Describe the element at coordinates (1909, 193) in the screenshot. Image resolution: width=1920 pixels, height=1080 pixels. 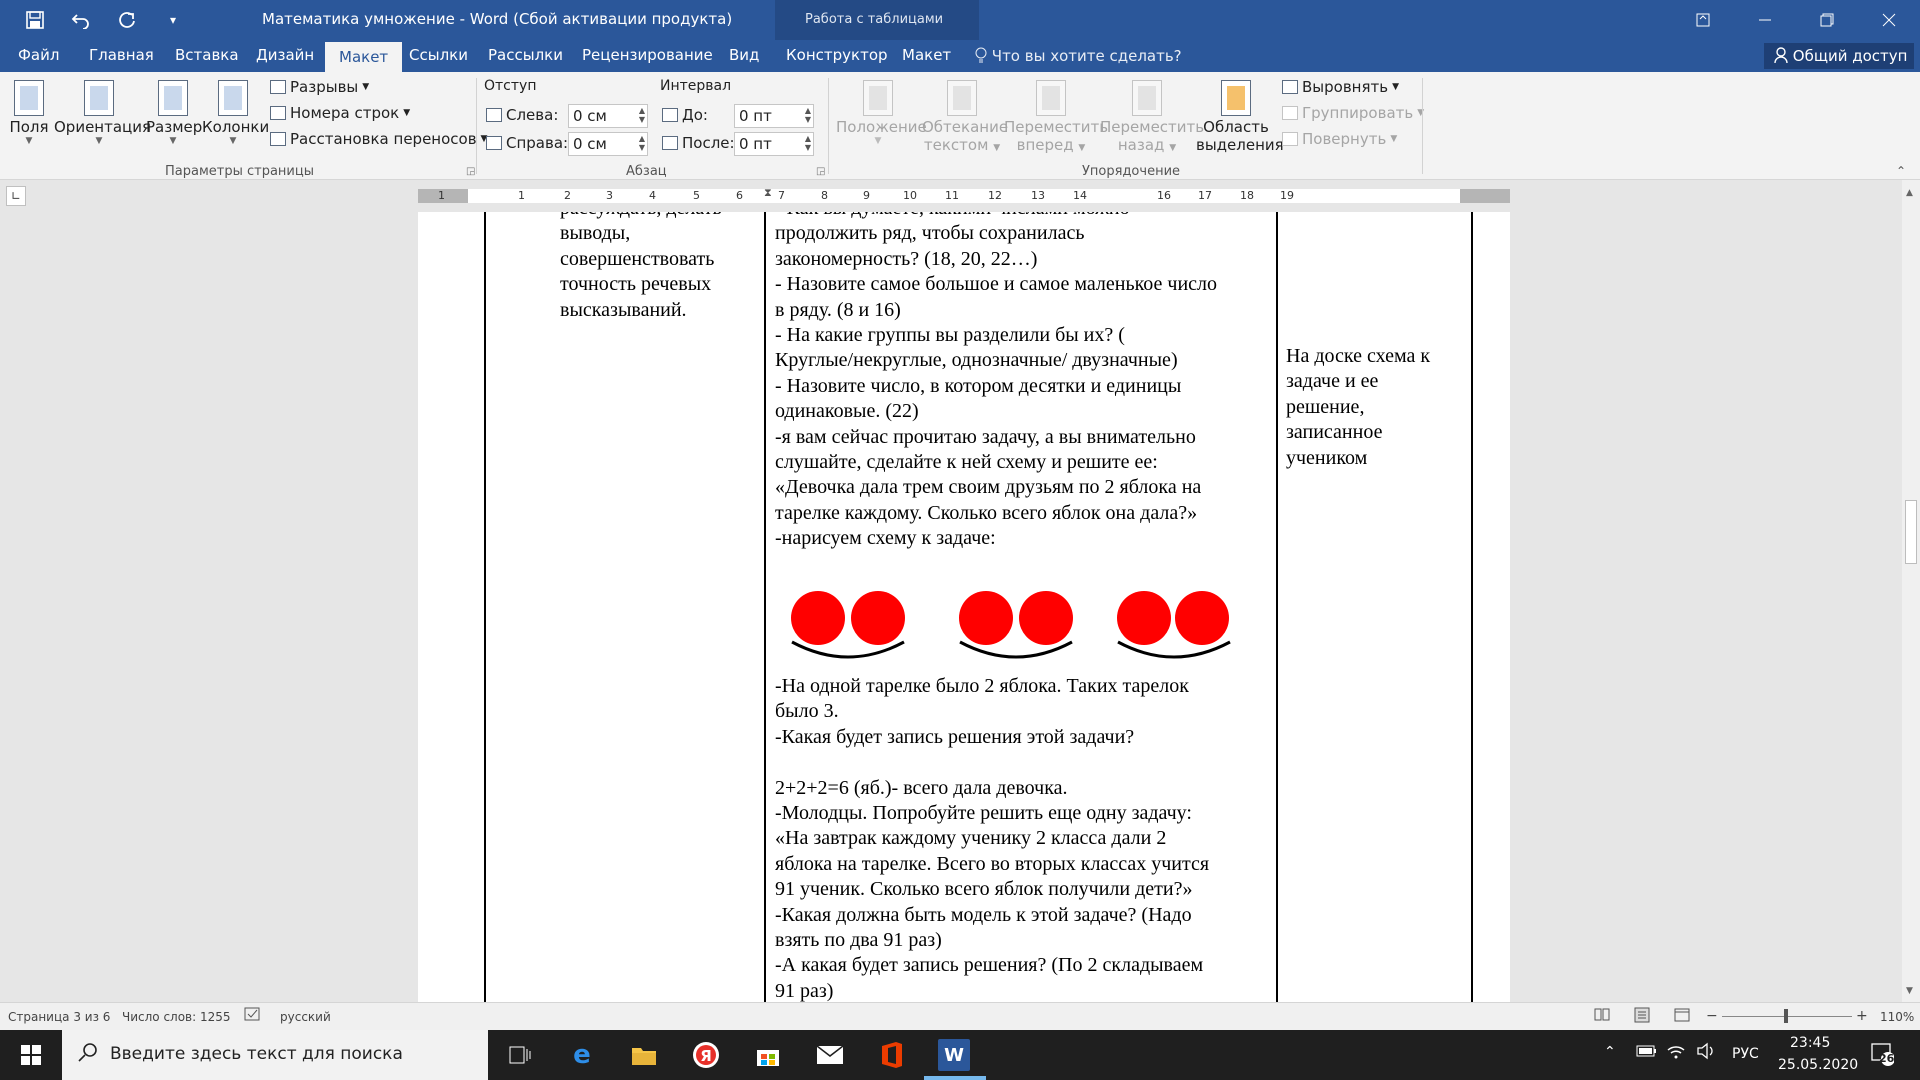
I see `scroll-up-icon: ▲` at that location.